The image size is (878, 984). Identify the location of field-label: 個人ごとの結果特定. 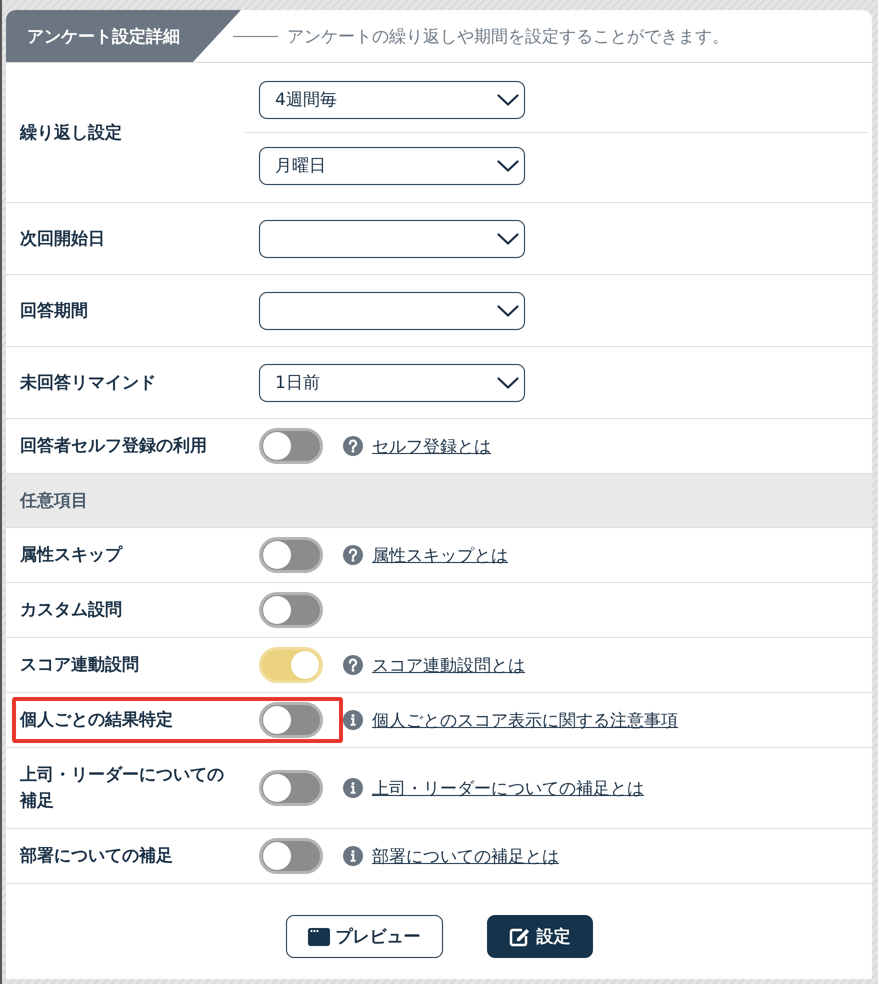
(97, 720).